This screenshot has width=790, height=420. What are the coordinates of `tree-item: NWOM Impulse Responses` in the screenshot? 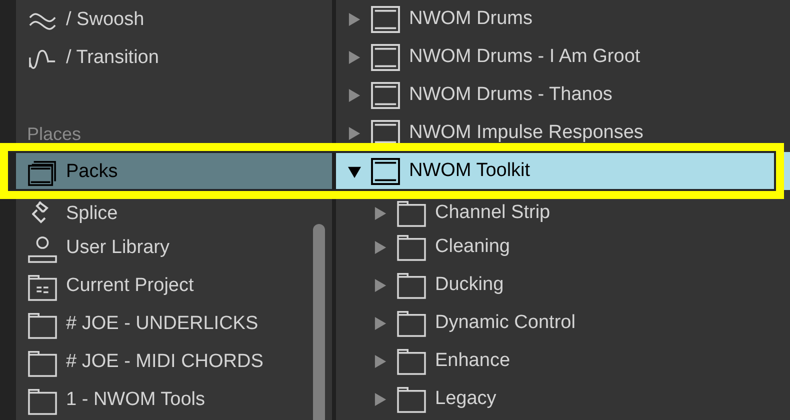 It's located at (563, 133).